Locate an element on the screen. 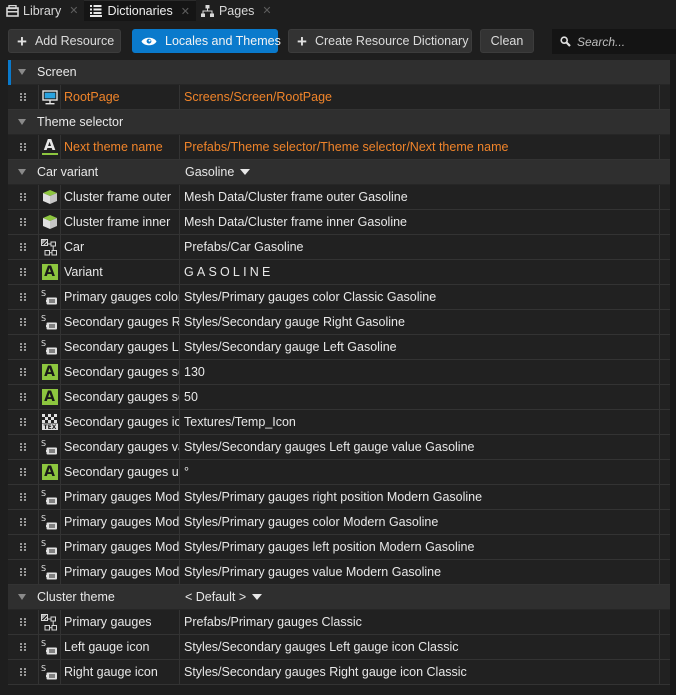 This screenshot has width=676, height=695. resource-name: RootPage is located at coordinates (120, 97).